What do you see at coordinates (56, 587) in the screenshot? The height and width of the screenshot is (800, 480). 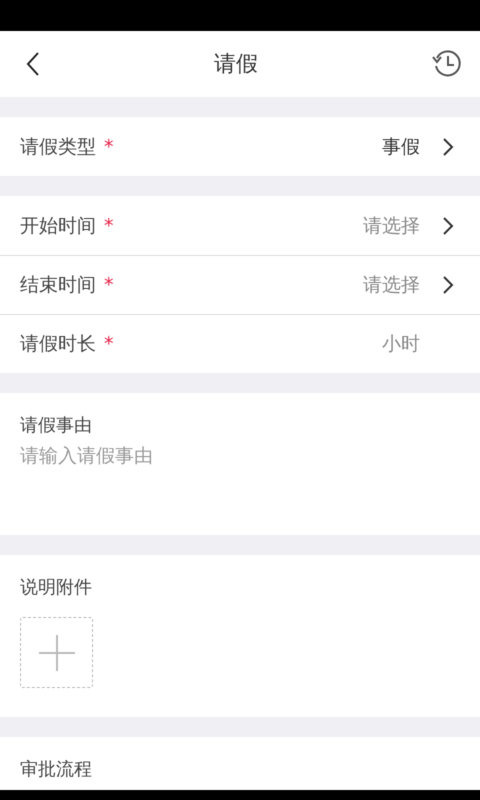 I see `section-label: 说明附件` at bounding box center [56, 587].